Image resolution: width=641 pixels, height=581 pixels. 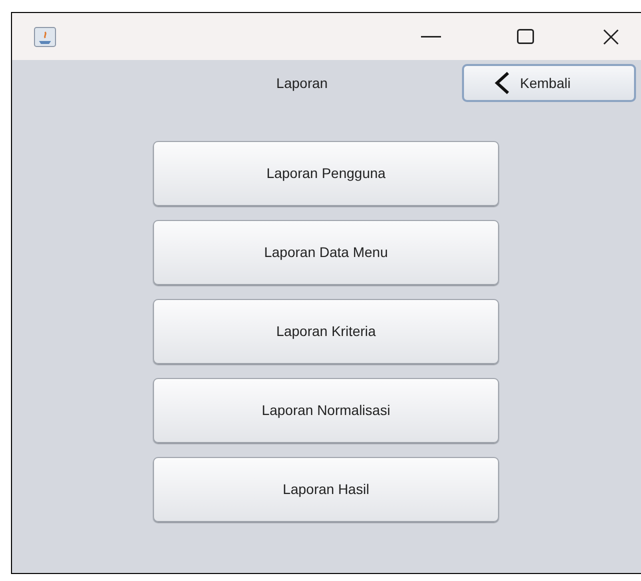 What do you see at coordinates (549, 83) in the screenshot?
I see `back-button: Kembali` at bounding box center [549, 83].